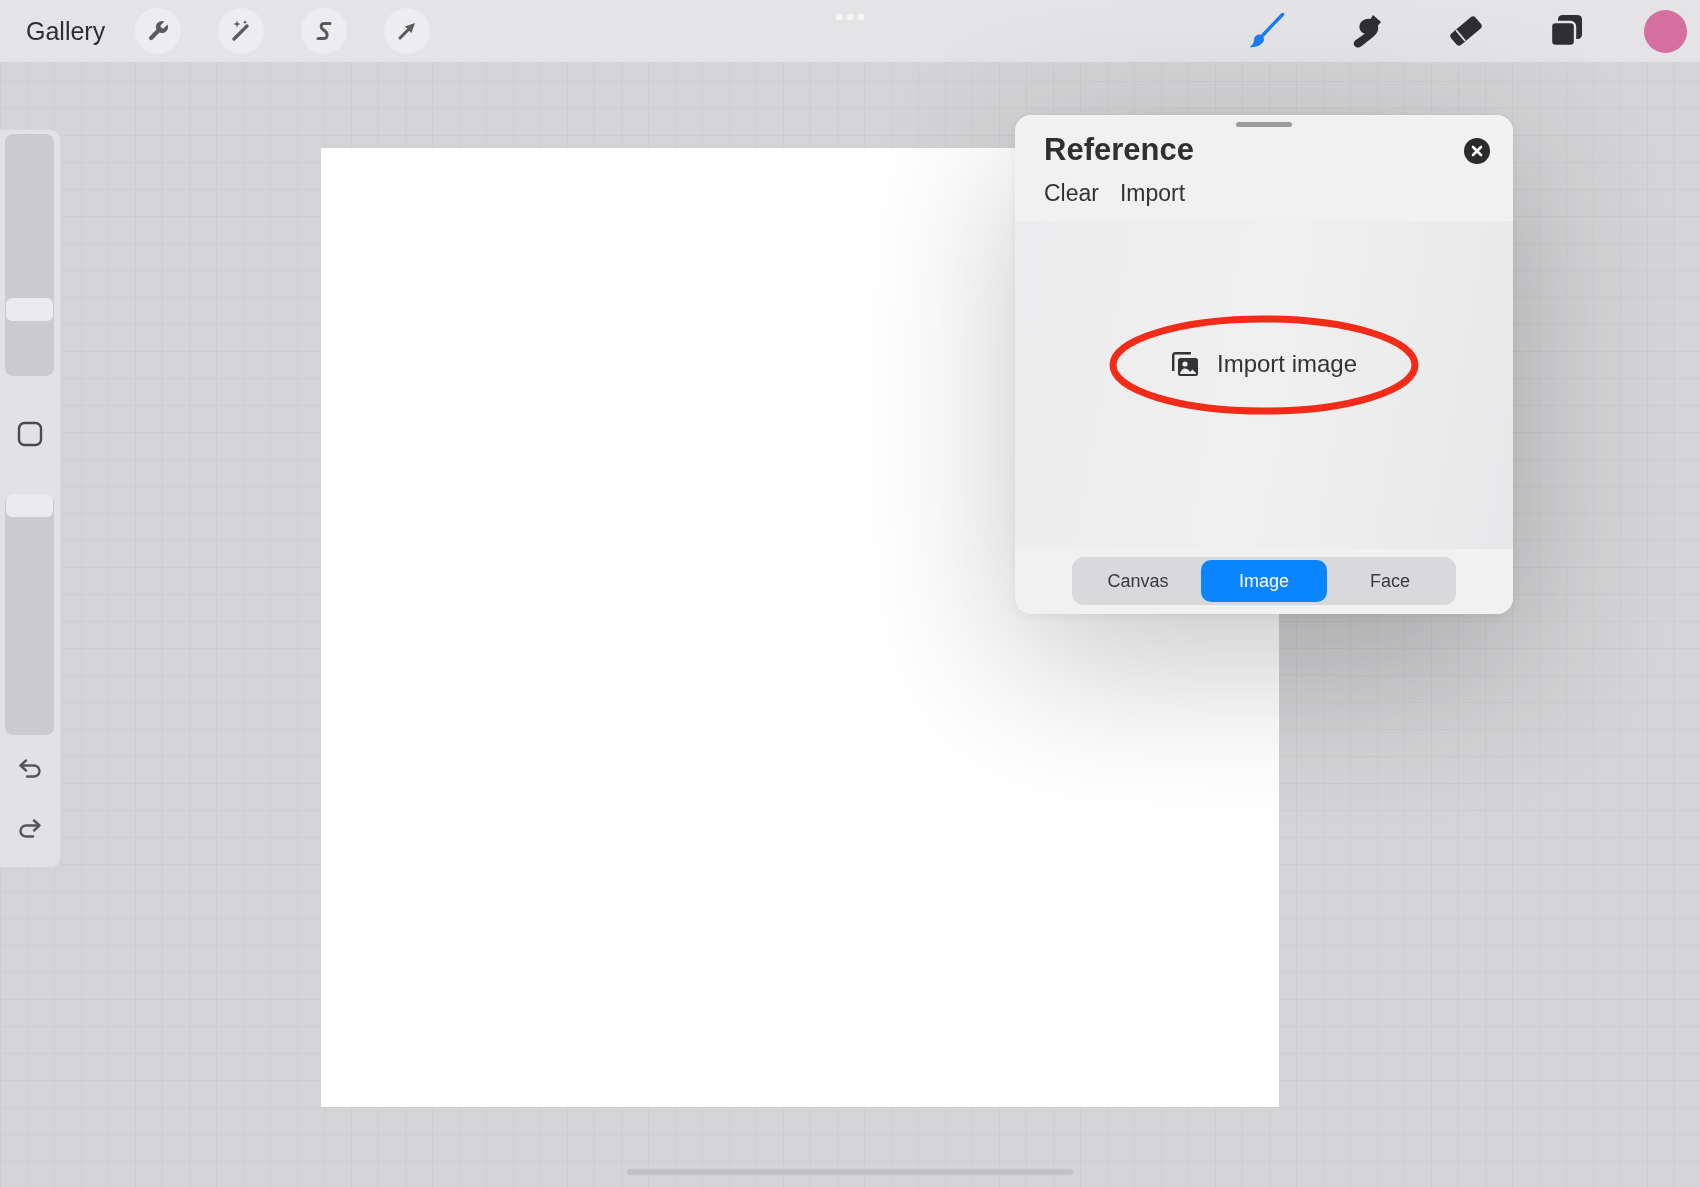  I want to click on image-icon, so click(1184, 363).